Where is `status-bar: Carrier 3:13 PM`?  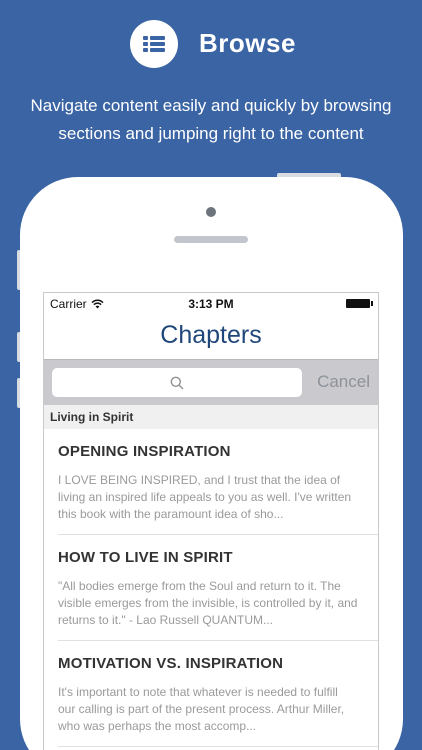 status-bar: Carrier 3:13 PM is located at coordinates (211, 304).